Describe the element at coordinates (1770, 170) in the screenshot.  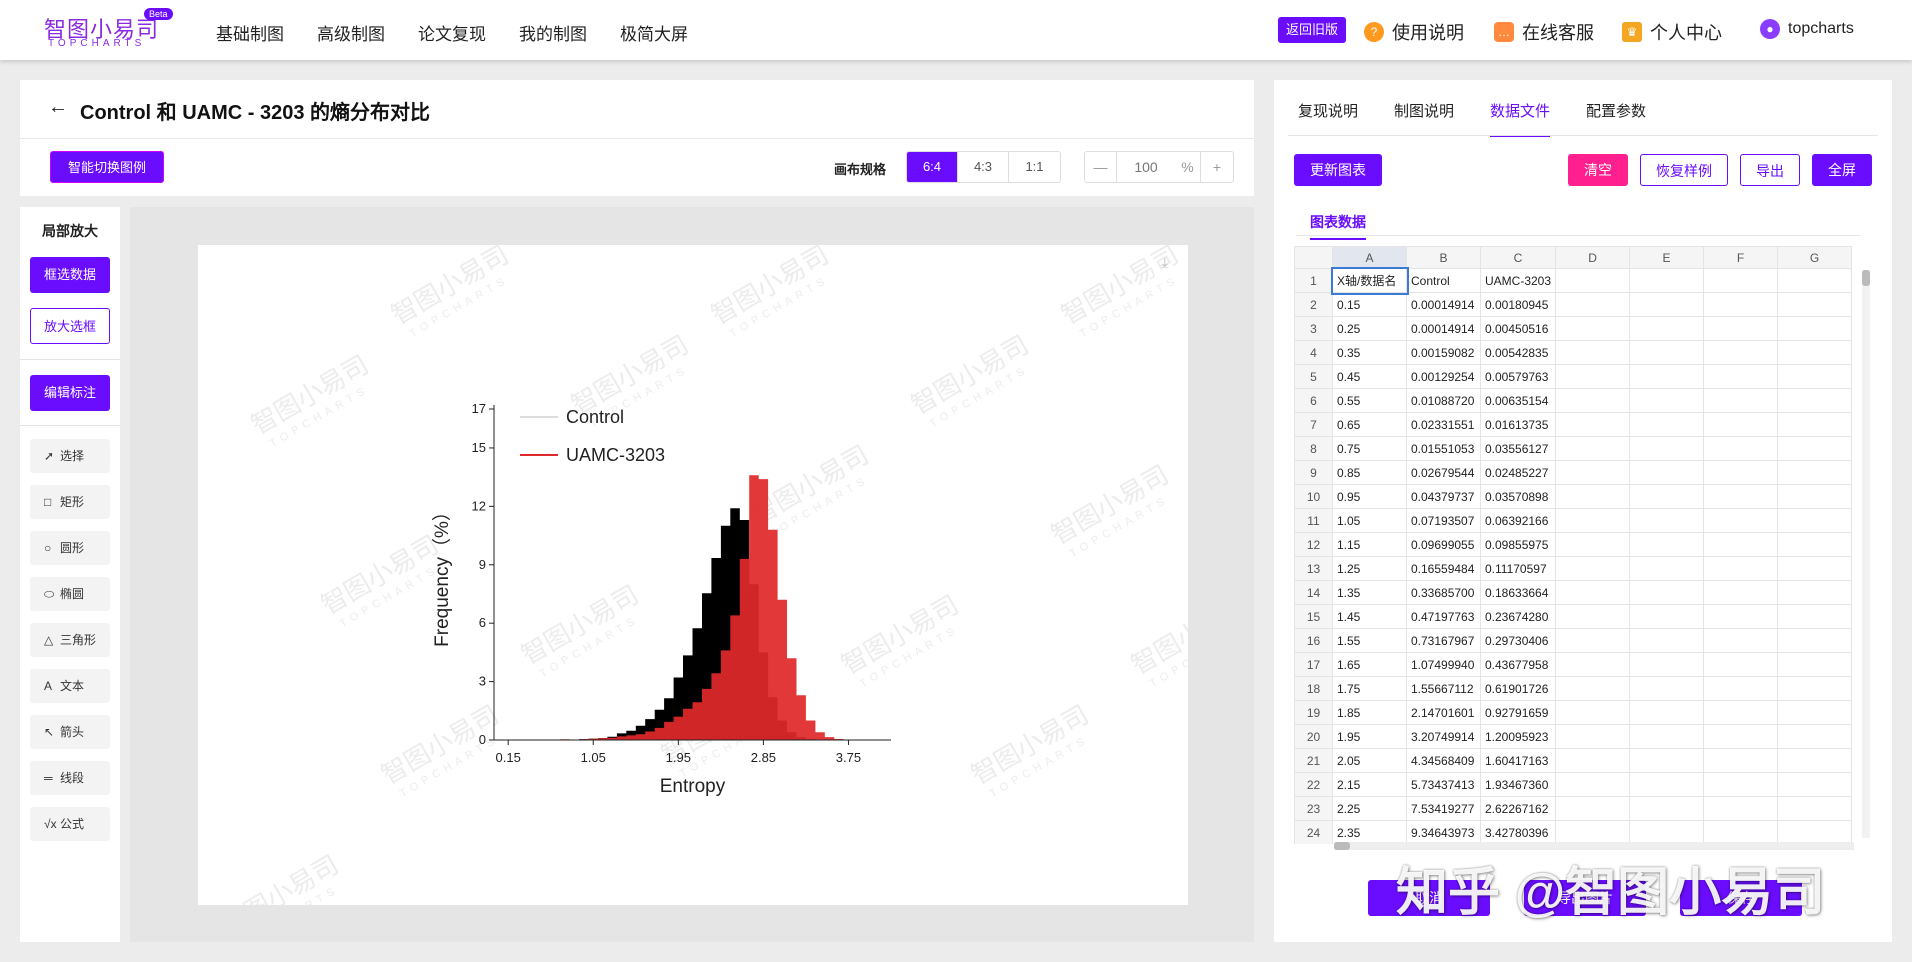
I see `export-button: 导出` at that location.